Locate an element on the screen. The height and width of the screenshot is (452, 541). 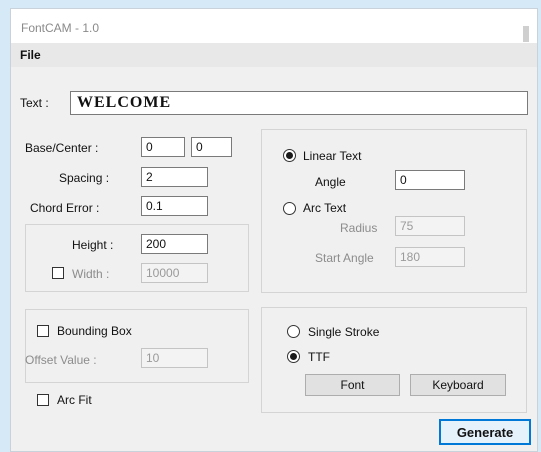
start-angle-input is located at coordinates (430, 257).